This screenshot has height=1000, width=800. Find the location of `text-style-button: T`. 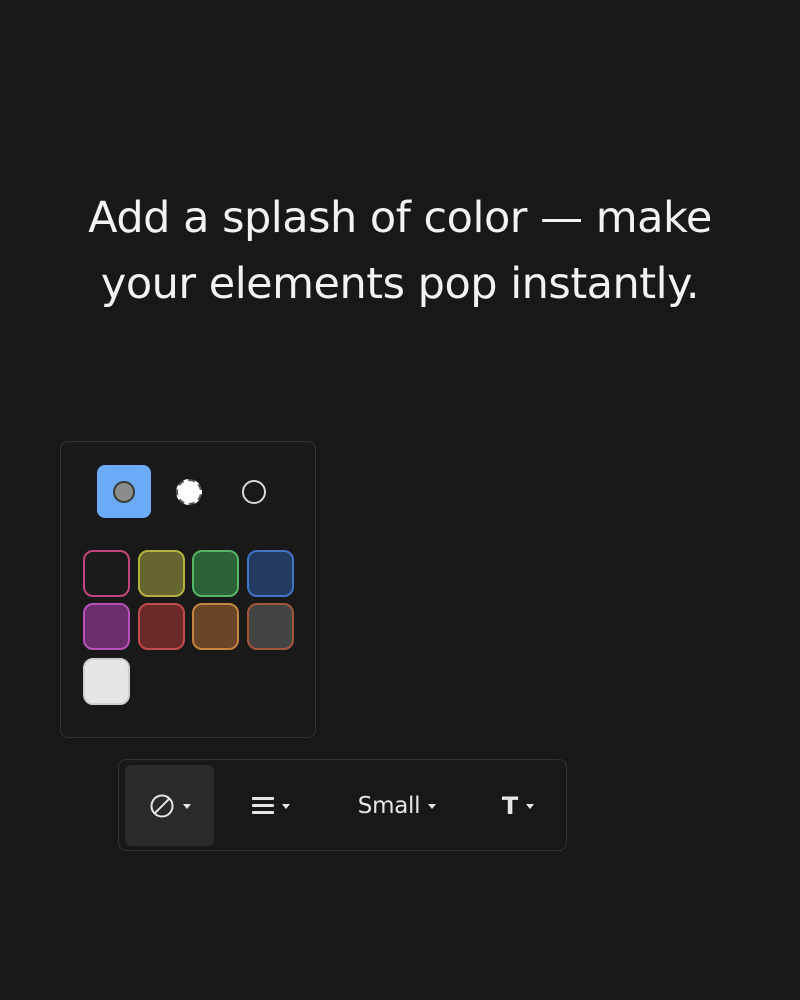

text-style-button: T is located at coordinates (518, 805).